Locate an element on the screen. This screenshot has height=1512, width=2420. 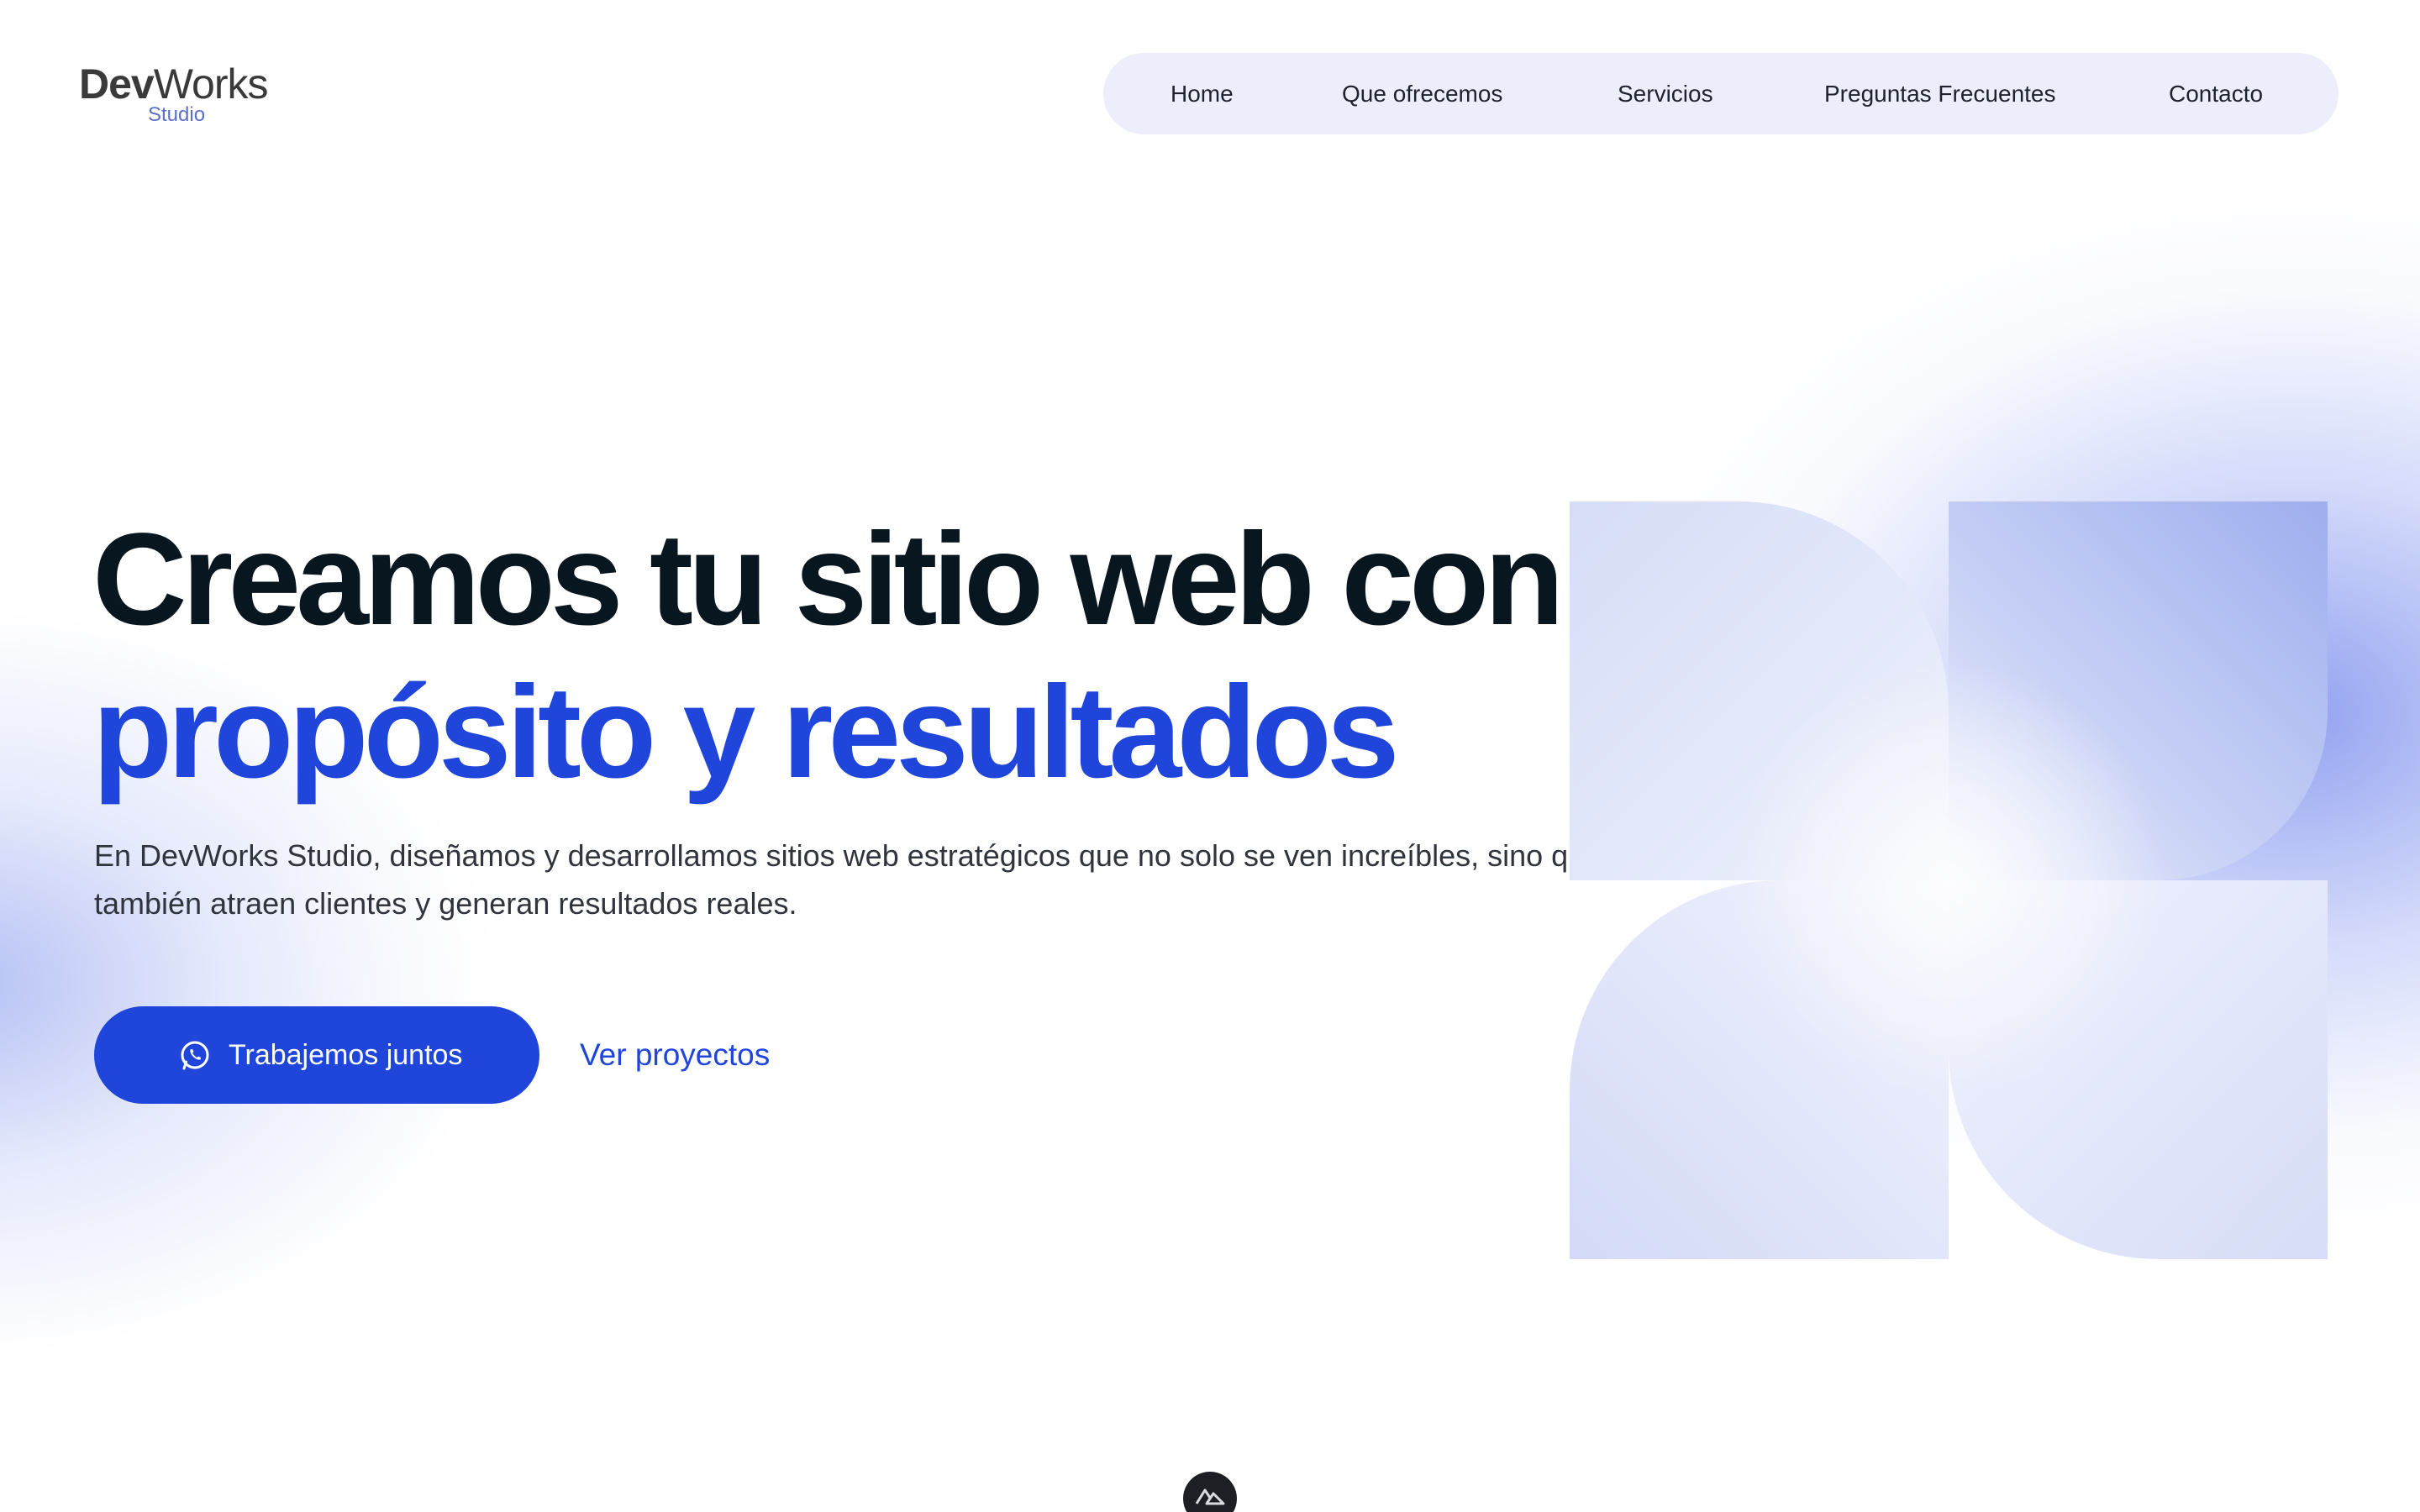
nuxt-badge is located at coordinates (1210, 1492).